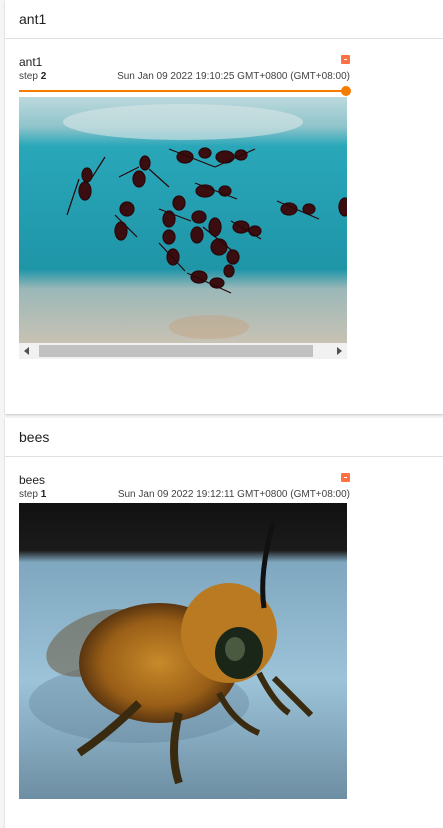  What do you see at coordinates (224, 437) in the screenshot?
I see `section-header: bees` at bounding box center [224, 437].